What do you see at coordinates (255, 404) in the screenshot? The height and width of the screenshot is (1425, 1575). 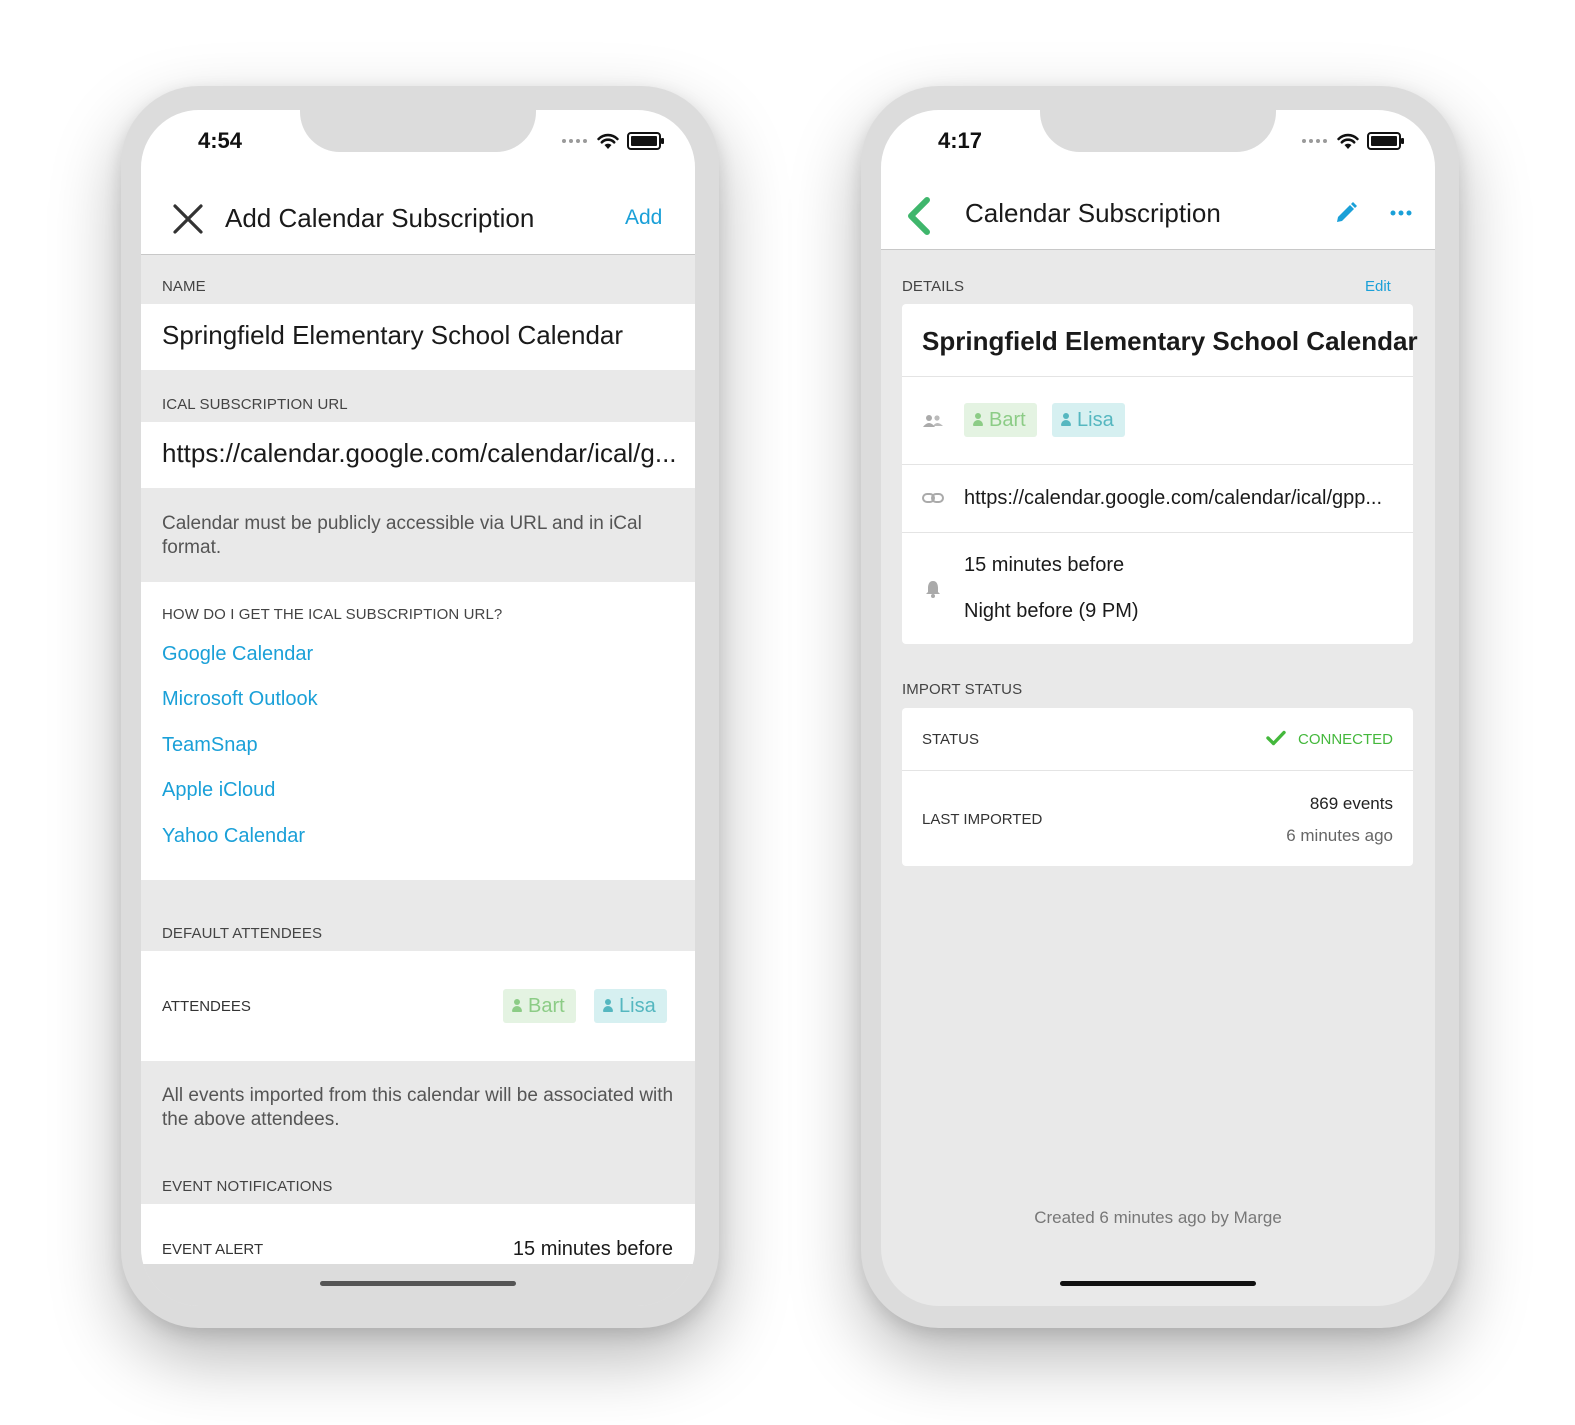 I see `url-header: ICAL SUBSCRIPTION URL` at bounding box center [255, 404].